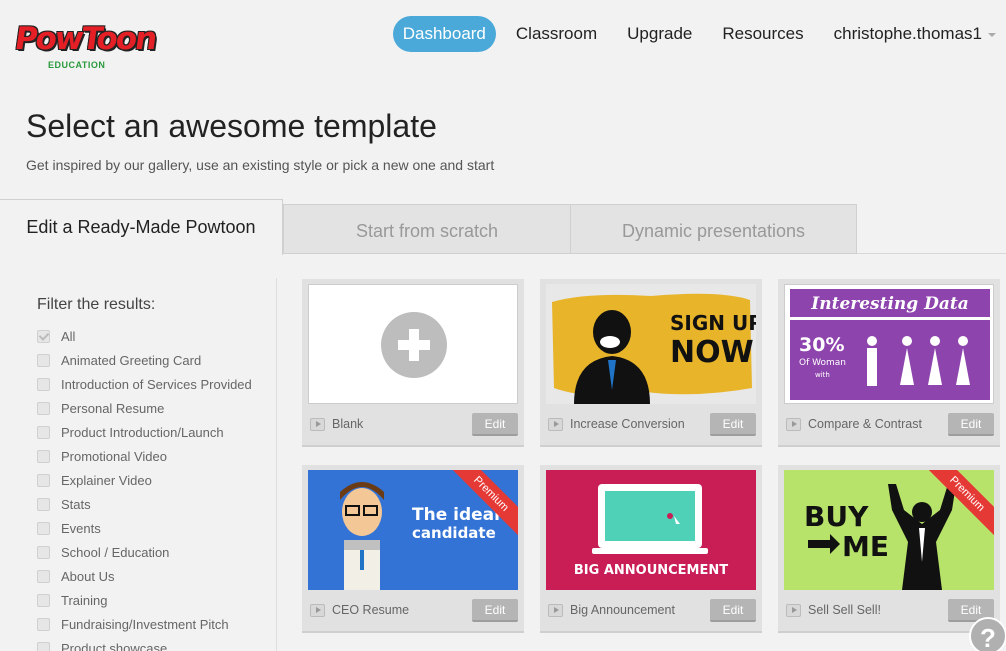 This screenshot has height=651, width=1006. What do you see at coordinates (627, 424) in the screenshot?
I see `card-name: Increase Conversion` at bounding box center [627, 424].